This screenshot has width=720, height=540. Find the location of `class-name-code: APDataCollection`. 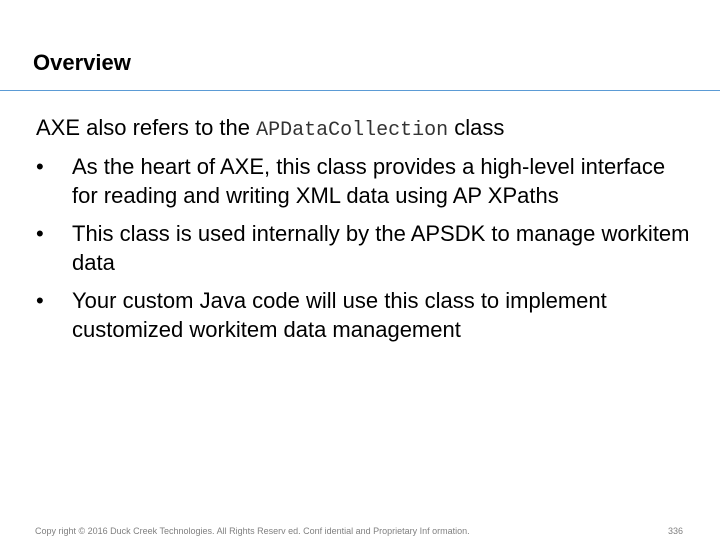

class-name-code: APDataCollection is located at coordinates (352, 130).